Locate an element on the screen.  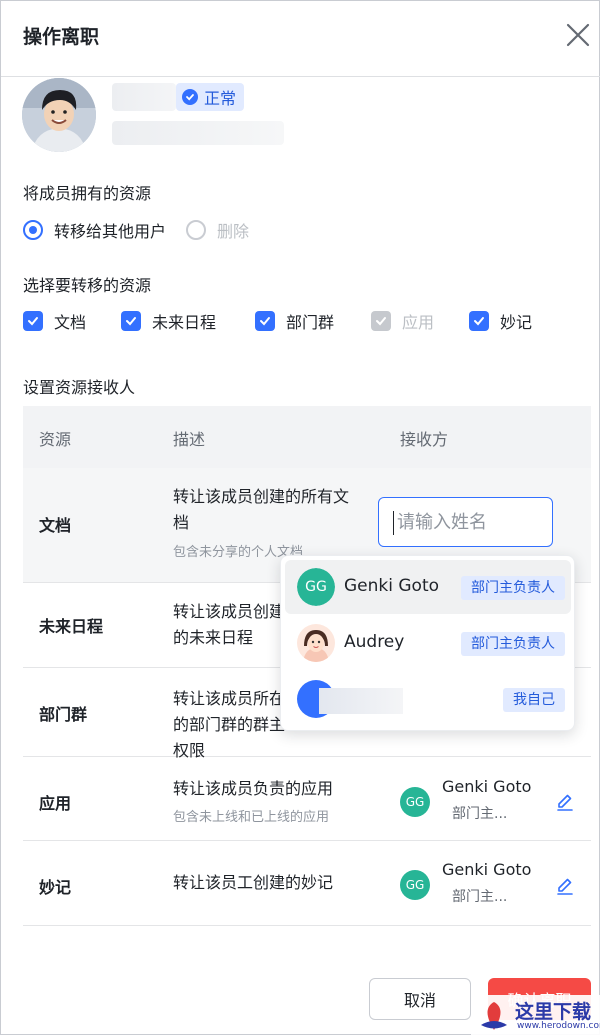
status-label: 正常 is located at coordinates (220, 98).